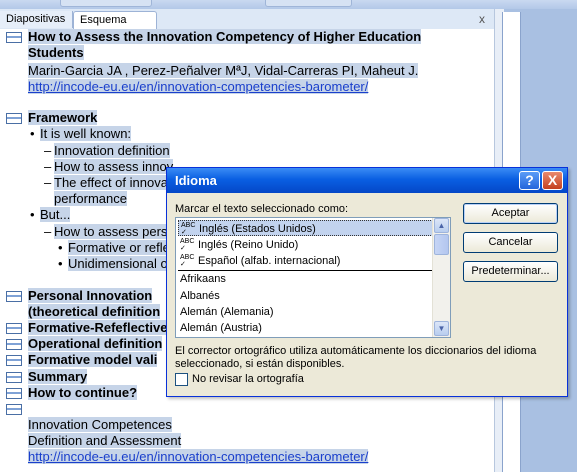  What do you see at coordinates (257, 229) in the screenshot?
I see `list-item-label: Inglés (Estados Unidos)` at bounding box center [257, 229].